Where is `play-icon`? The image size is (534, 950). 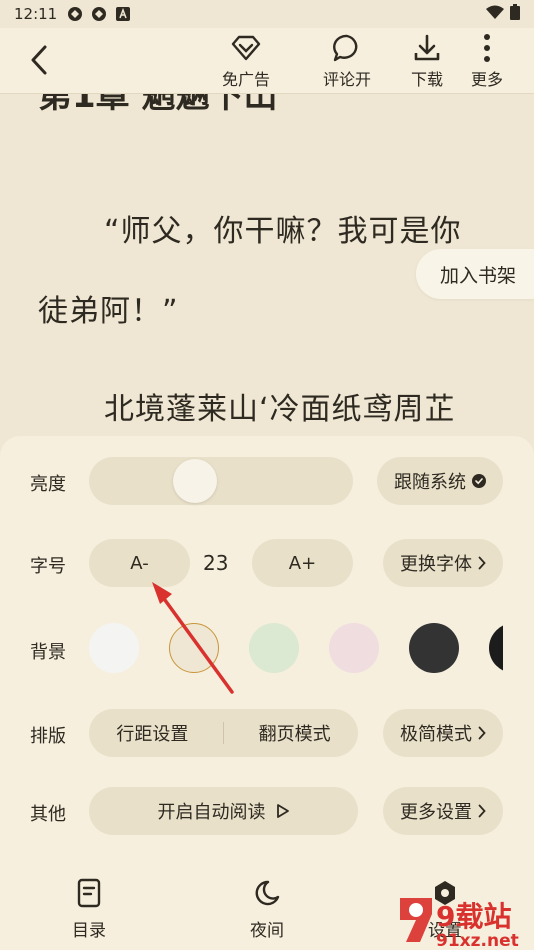 play-icon is located at coordinates (283, 811).